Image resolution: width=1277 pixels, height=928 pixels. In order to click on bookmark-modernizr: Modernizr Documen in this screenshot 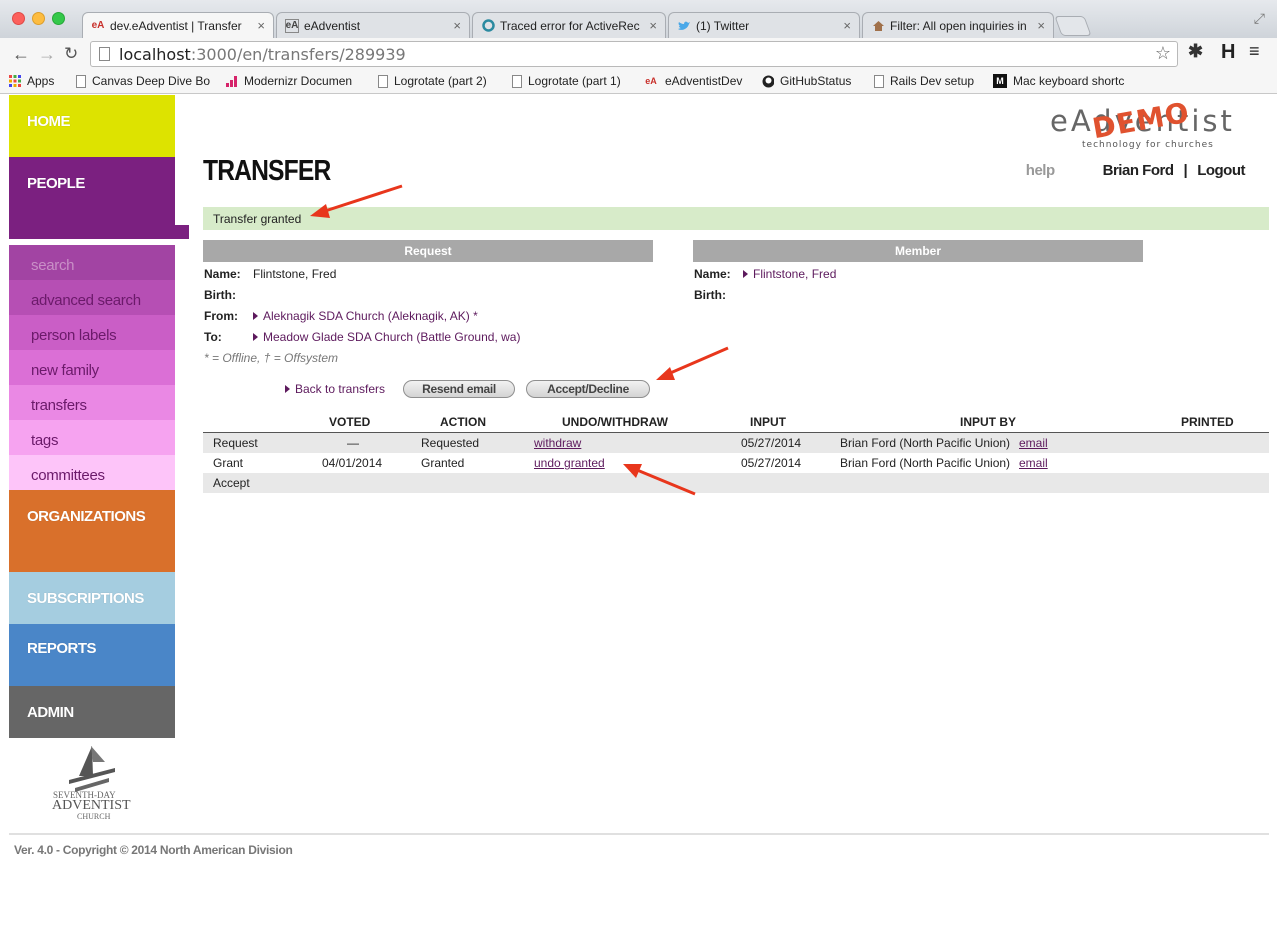, I will do `click(289, 81)`.